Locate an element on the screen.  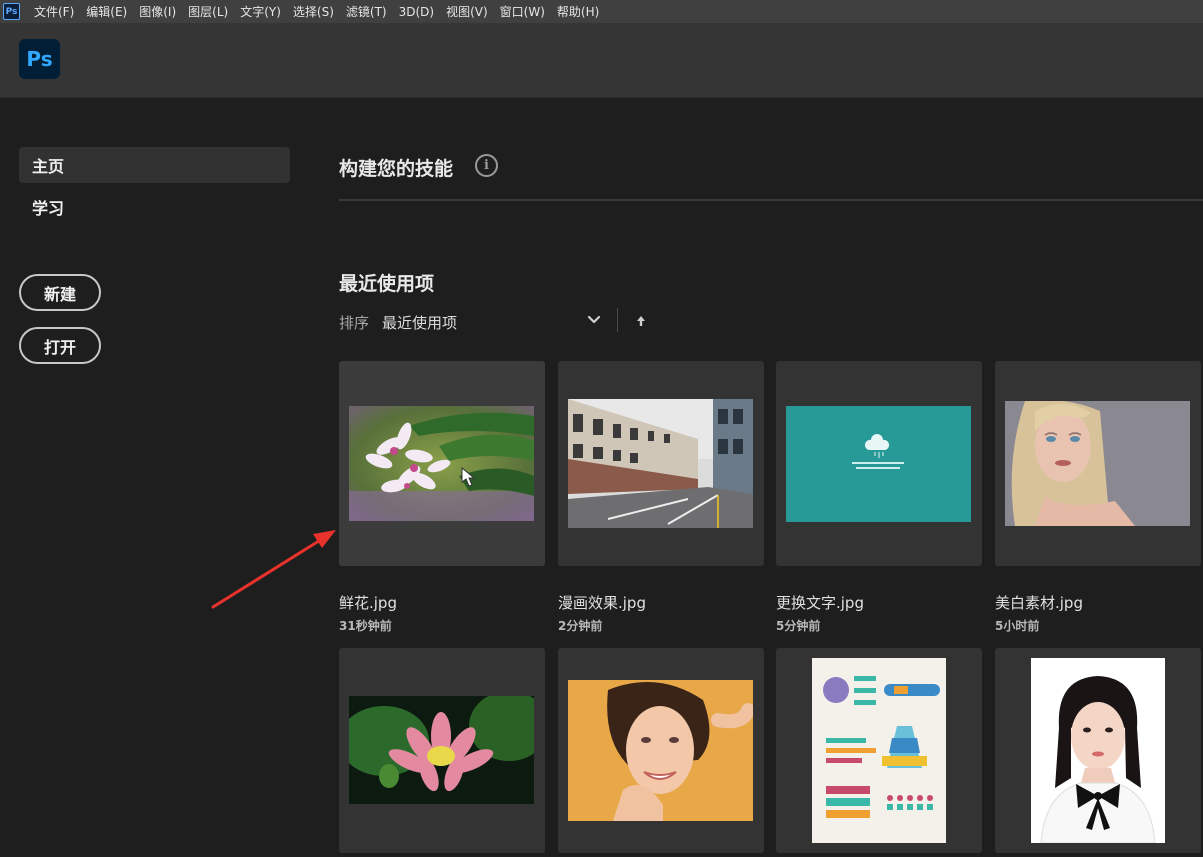
sort-label: 排序 is located at coordinates (354, 323).